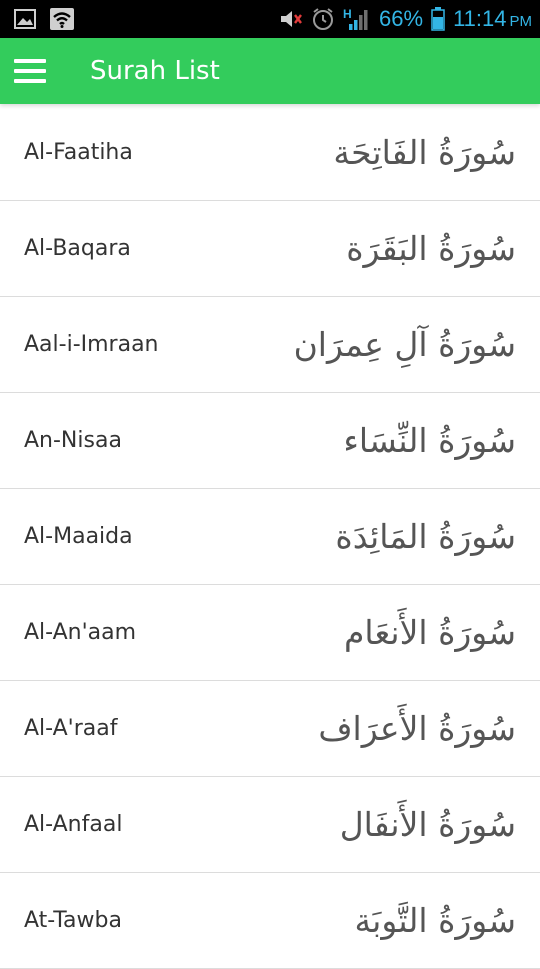 This screenshot has height=969, width=540. What do you see at coordinates (78, 536) in the screenshot?
I see `surah-name: Al-Maaida` at bounding box center [78, 536].